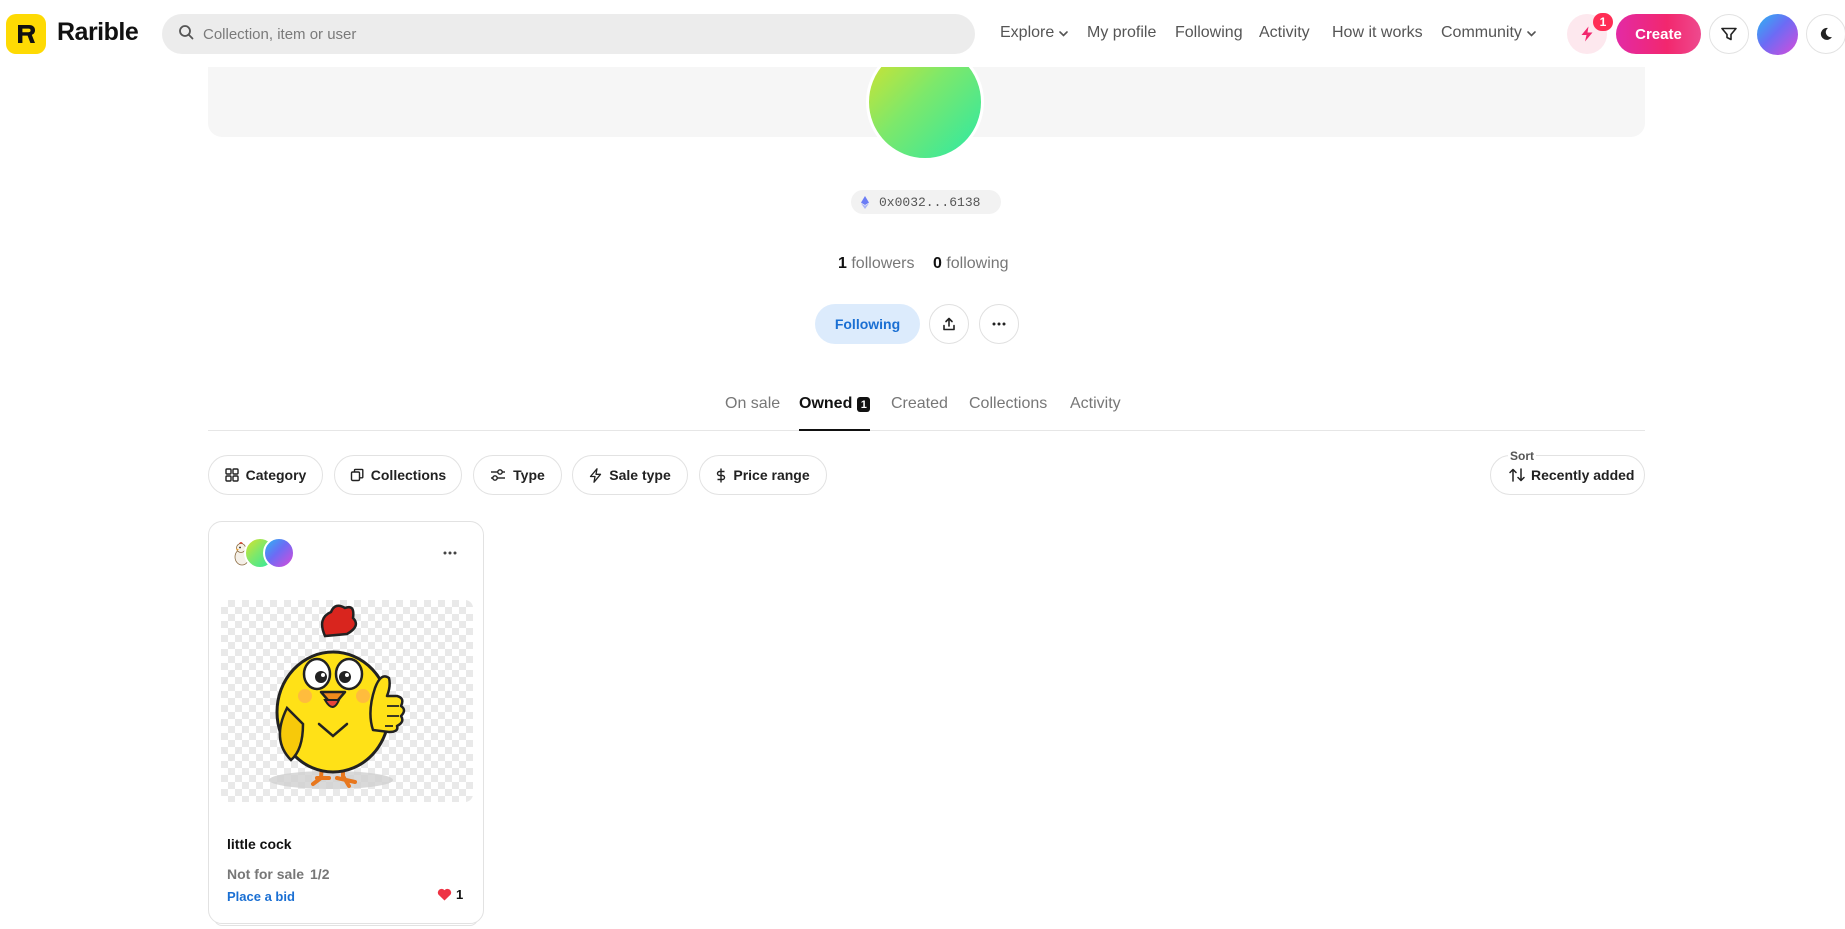 The image size is (1845, 929). I want to click on filter-type-button: Type, so click(517, 475).